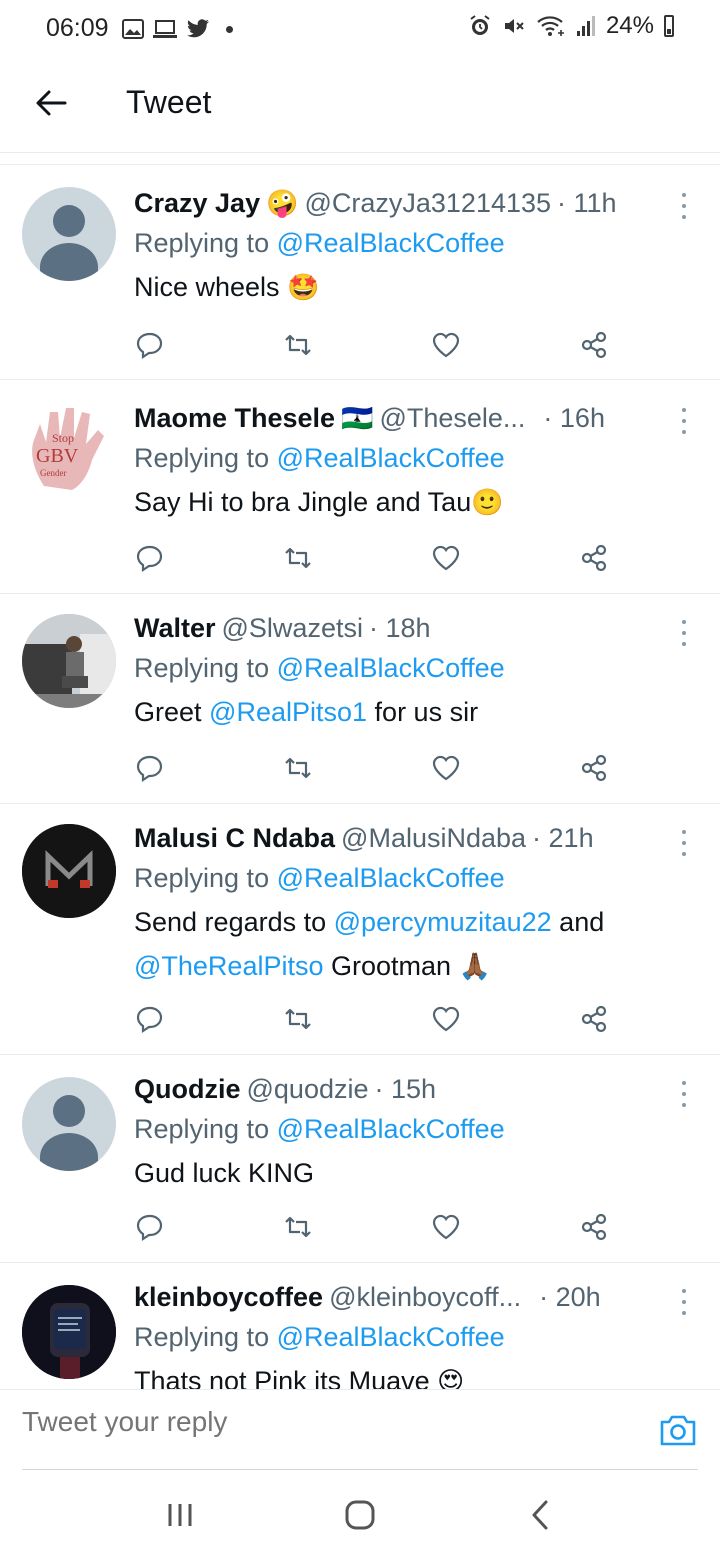 The image size is (720, 1560). I want to click on avatar-text-gbv: GBV, so click(57, 456).